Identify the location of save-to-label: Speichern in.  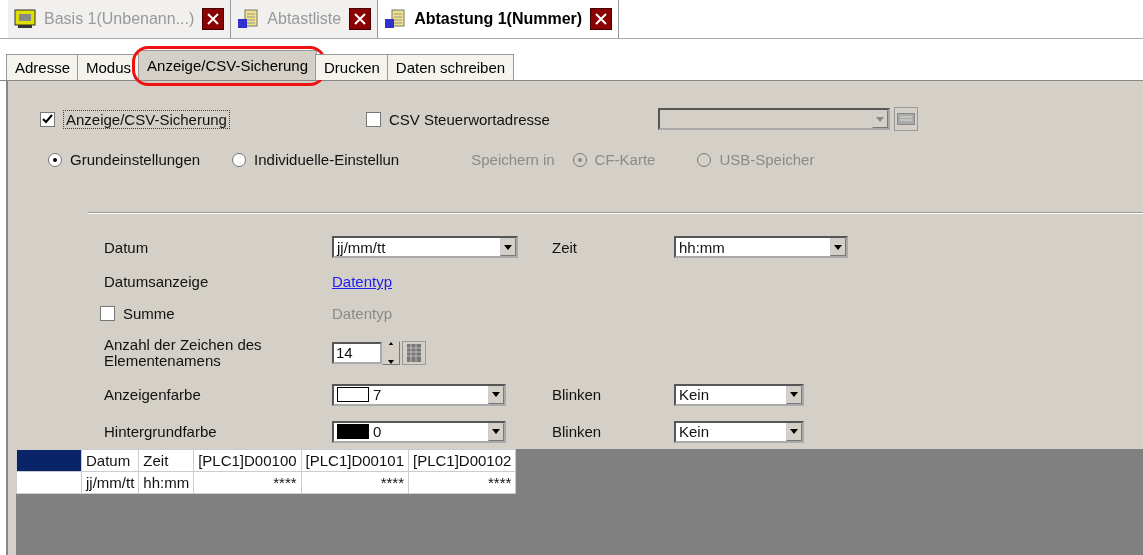
(513, 159).